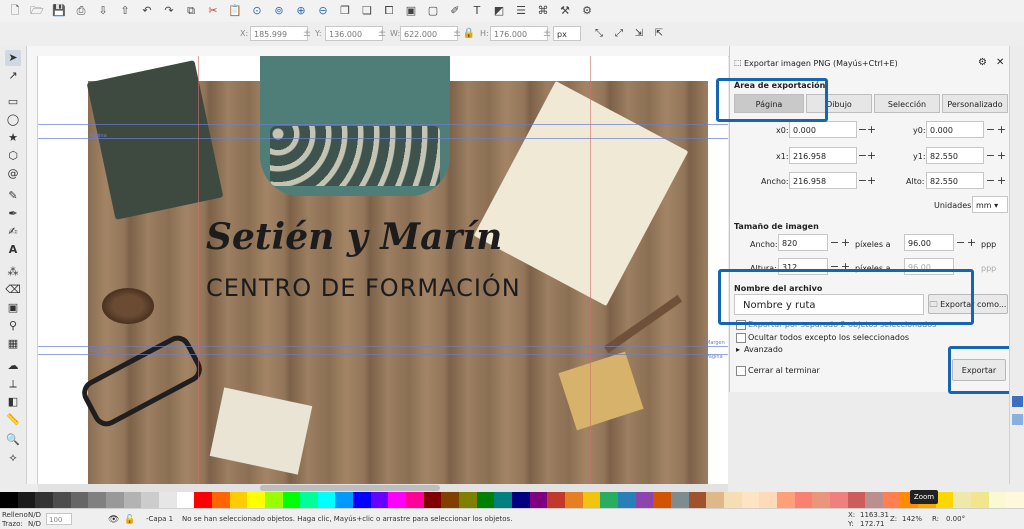 The height and width of the screenshot is (529, 1024). What do you see at coordinates (990, 155) in the screenshot?
I see `y1-decrement: −` at bounding box center [990, 155].